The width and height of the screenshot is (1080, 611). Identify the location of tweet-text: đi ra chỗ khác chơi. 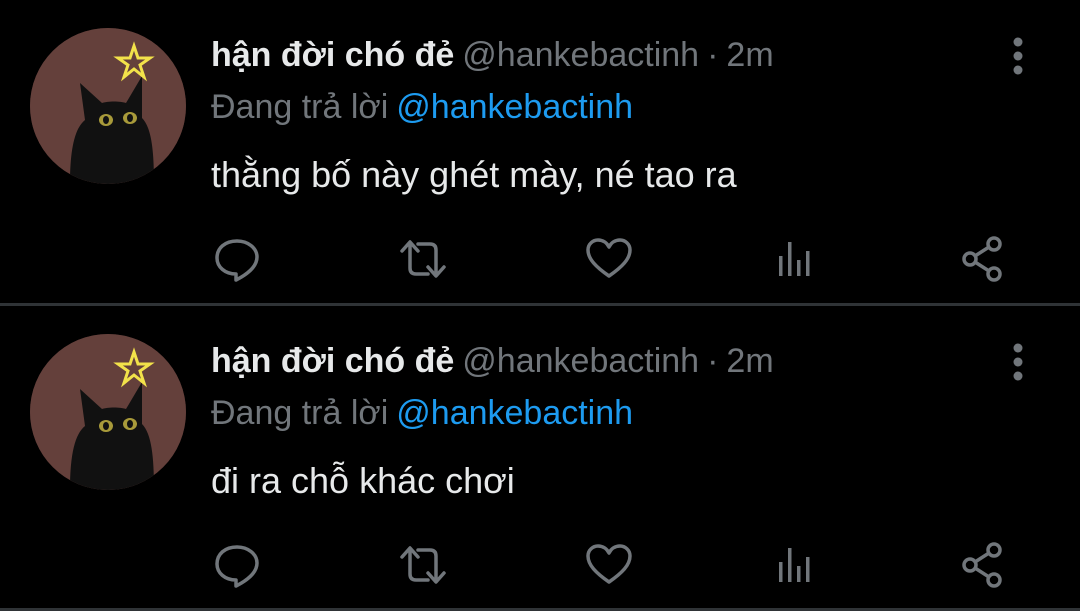
(363, 480).